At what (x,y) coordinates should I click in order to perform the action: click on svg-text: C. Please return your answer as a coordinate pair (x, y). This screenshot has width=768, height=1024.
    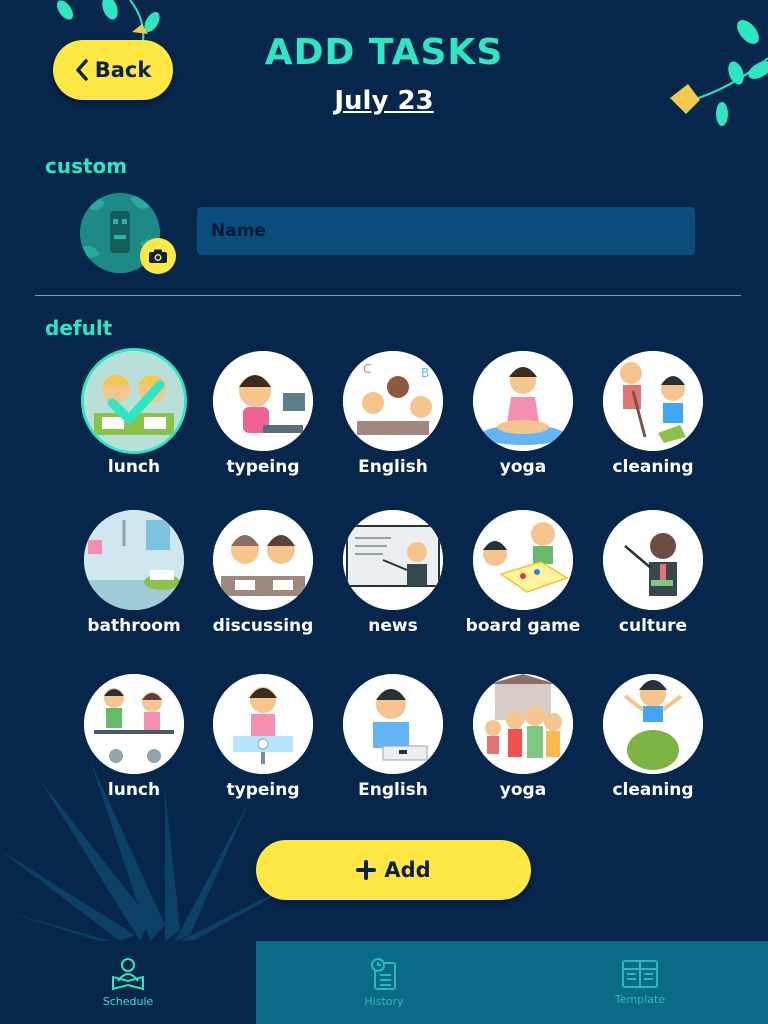
    Looking at the image, I should click on (367, 369).